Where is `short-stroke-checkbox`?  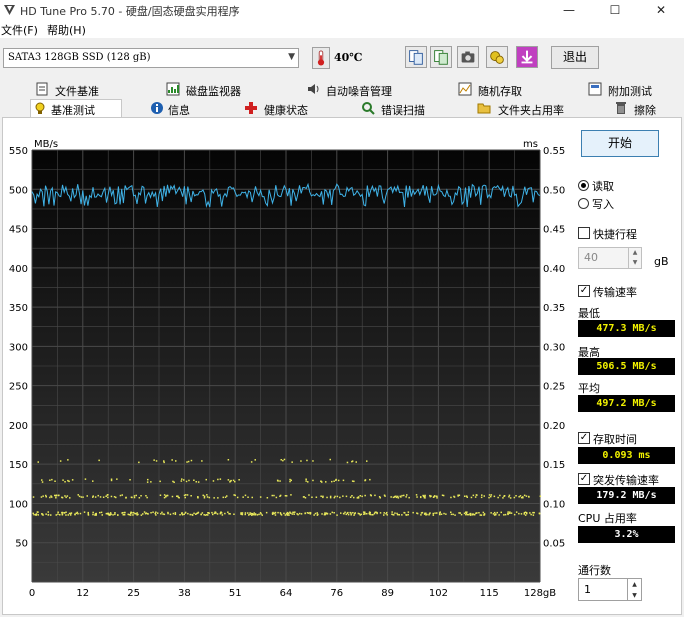
short-stroke-checkbox is located at coordinates (584, 233).